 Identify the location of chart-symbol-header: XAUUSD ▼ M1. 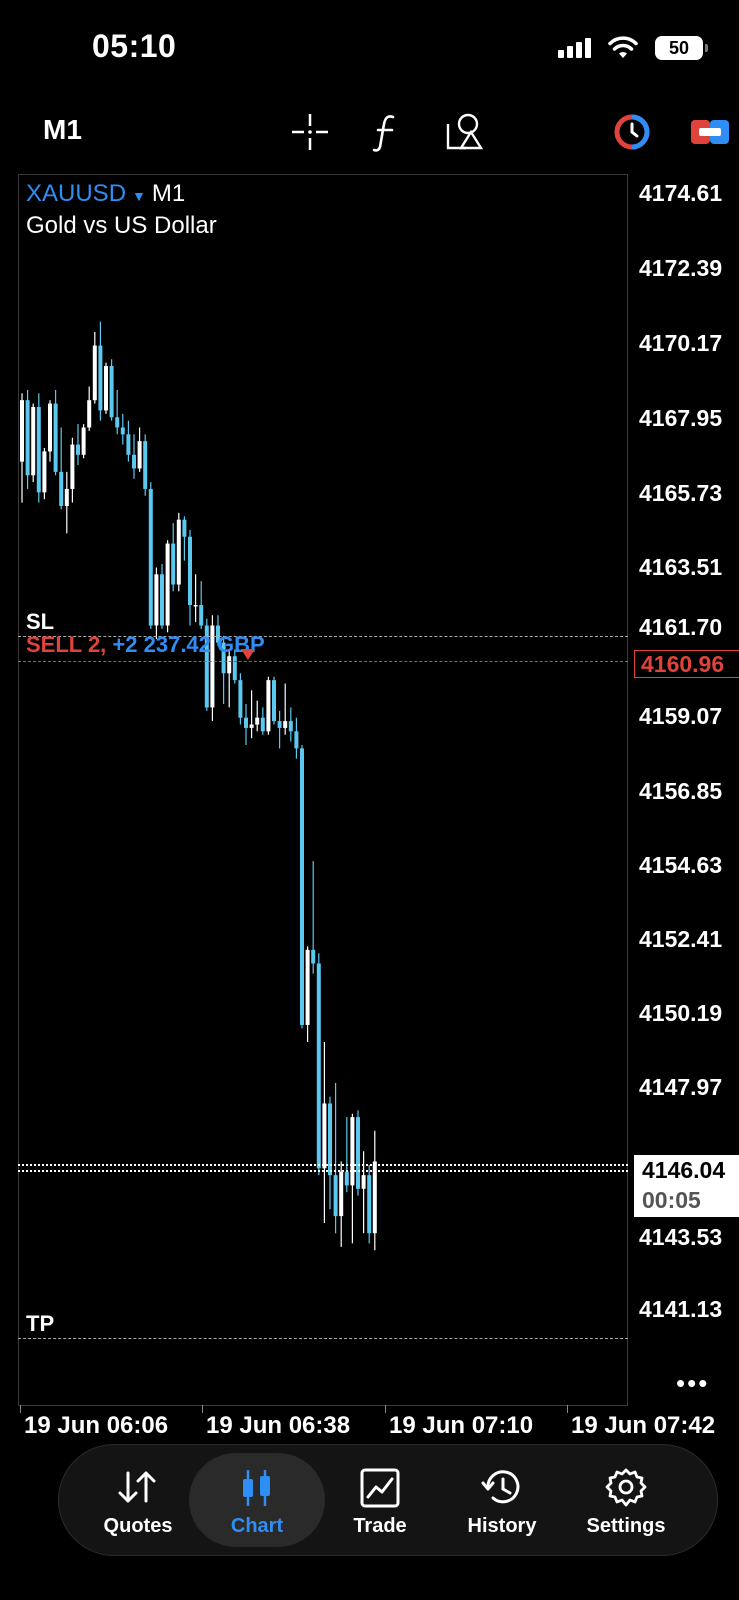
(105, 194).